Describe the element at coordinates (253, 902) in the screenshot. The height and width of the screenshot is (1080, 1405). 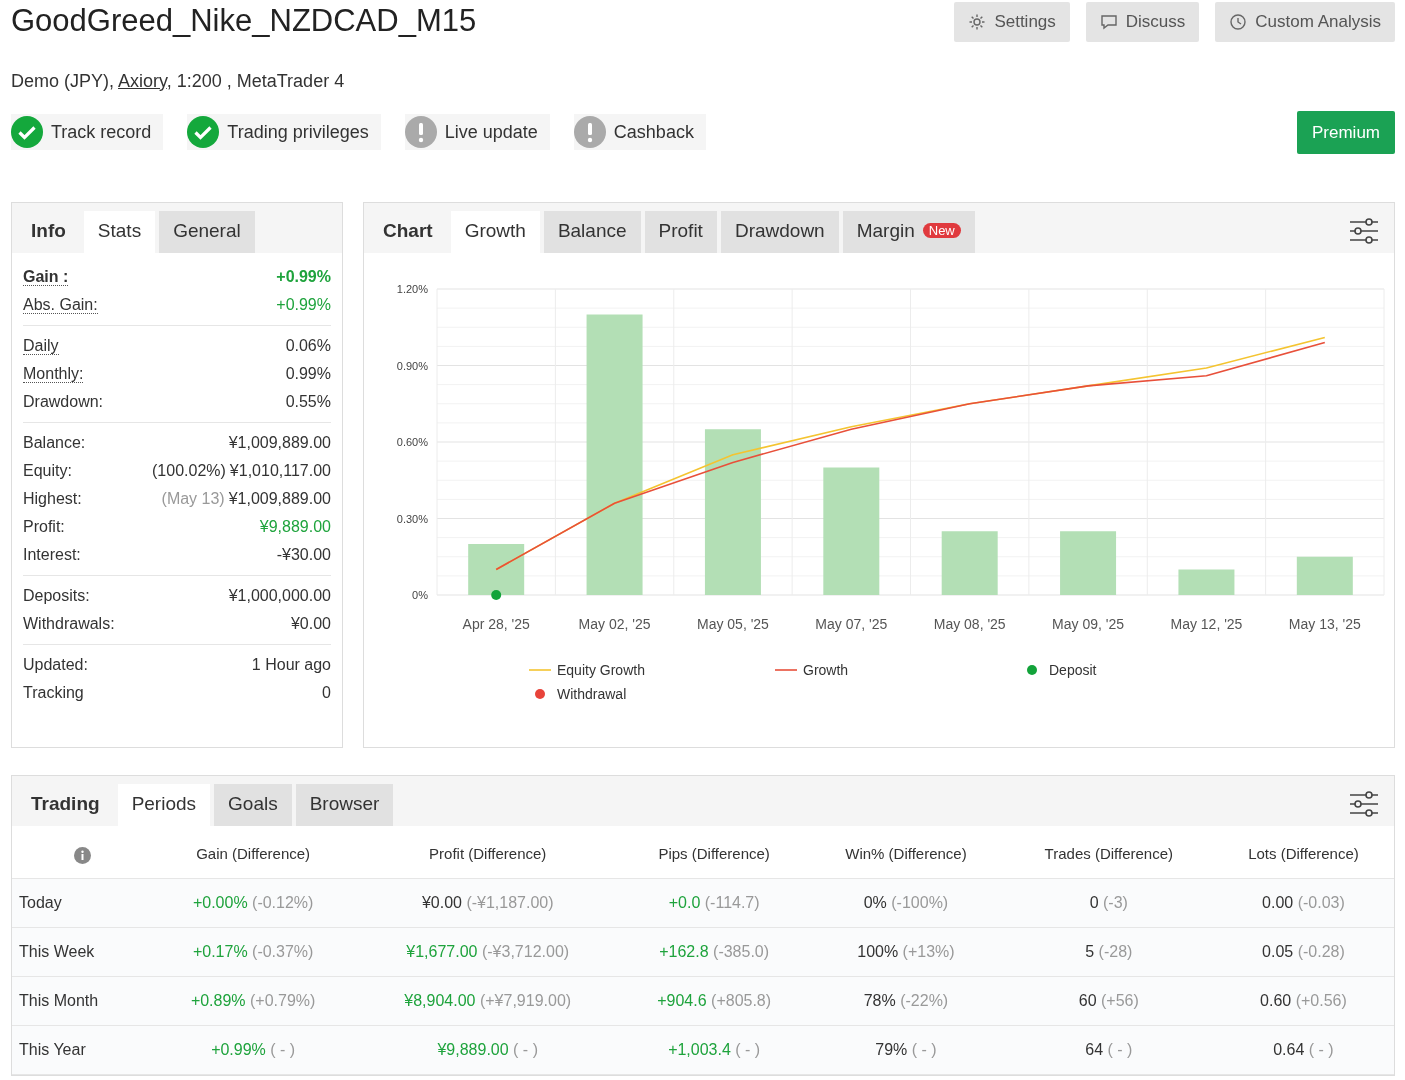
I see `table-cell: +0.00% (-0.12%)` at that location.